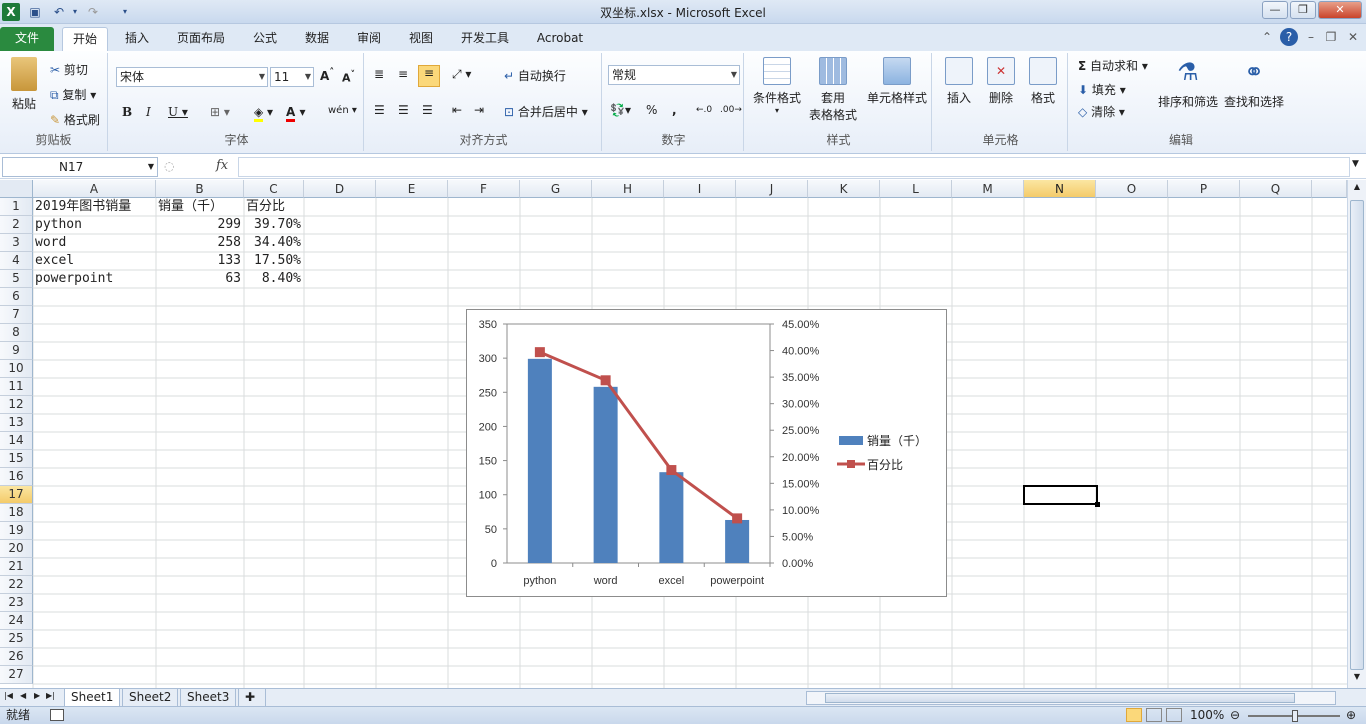 Image resolution: width=1366 pixels, height=724 pixels. I want to click on tab-file: 文件, so click(27, 39).